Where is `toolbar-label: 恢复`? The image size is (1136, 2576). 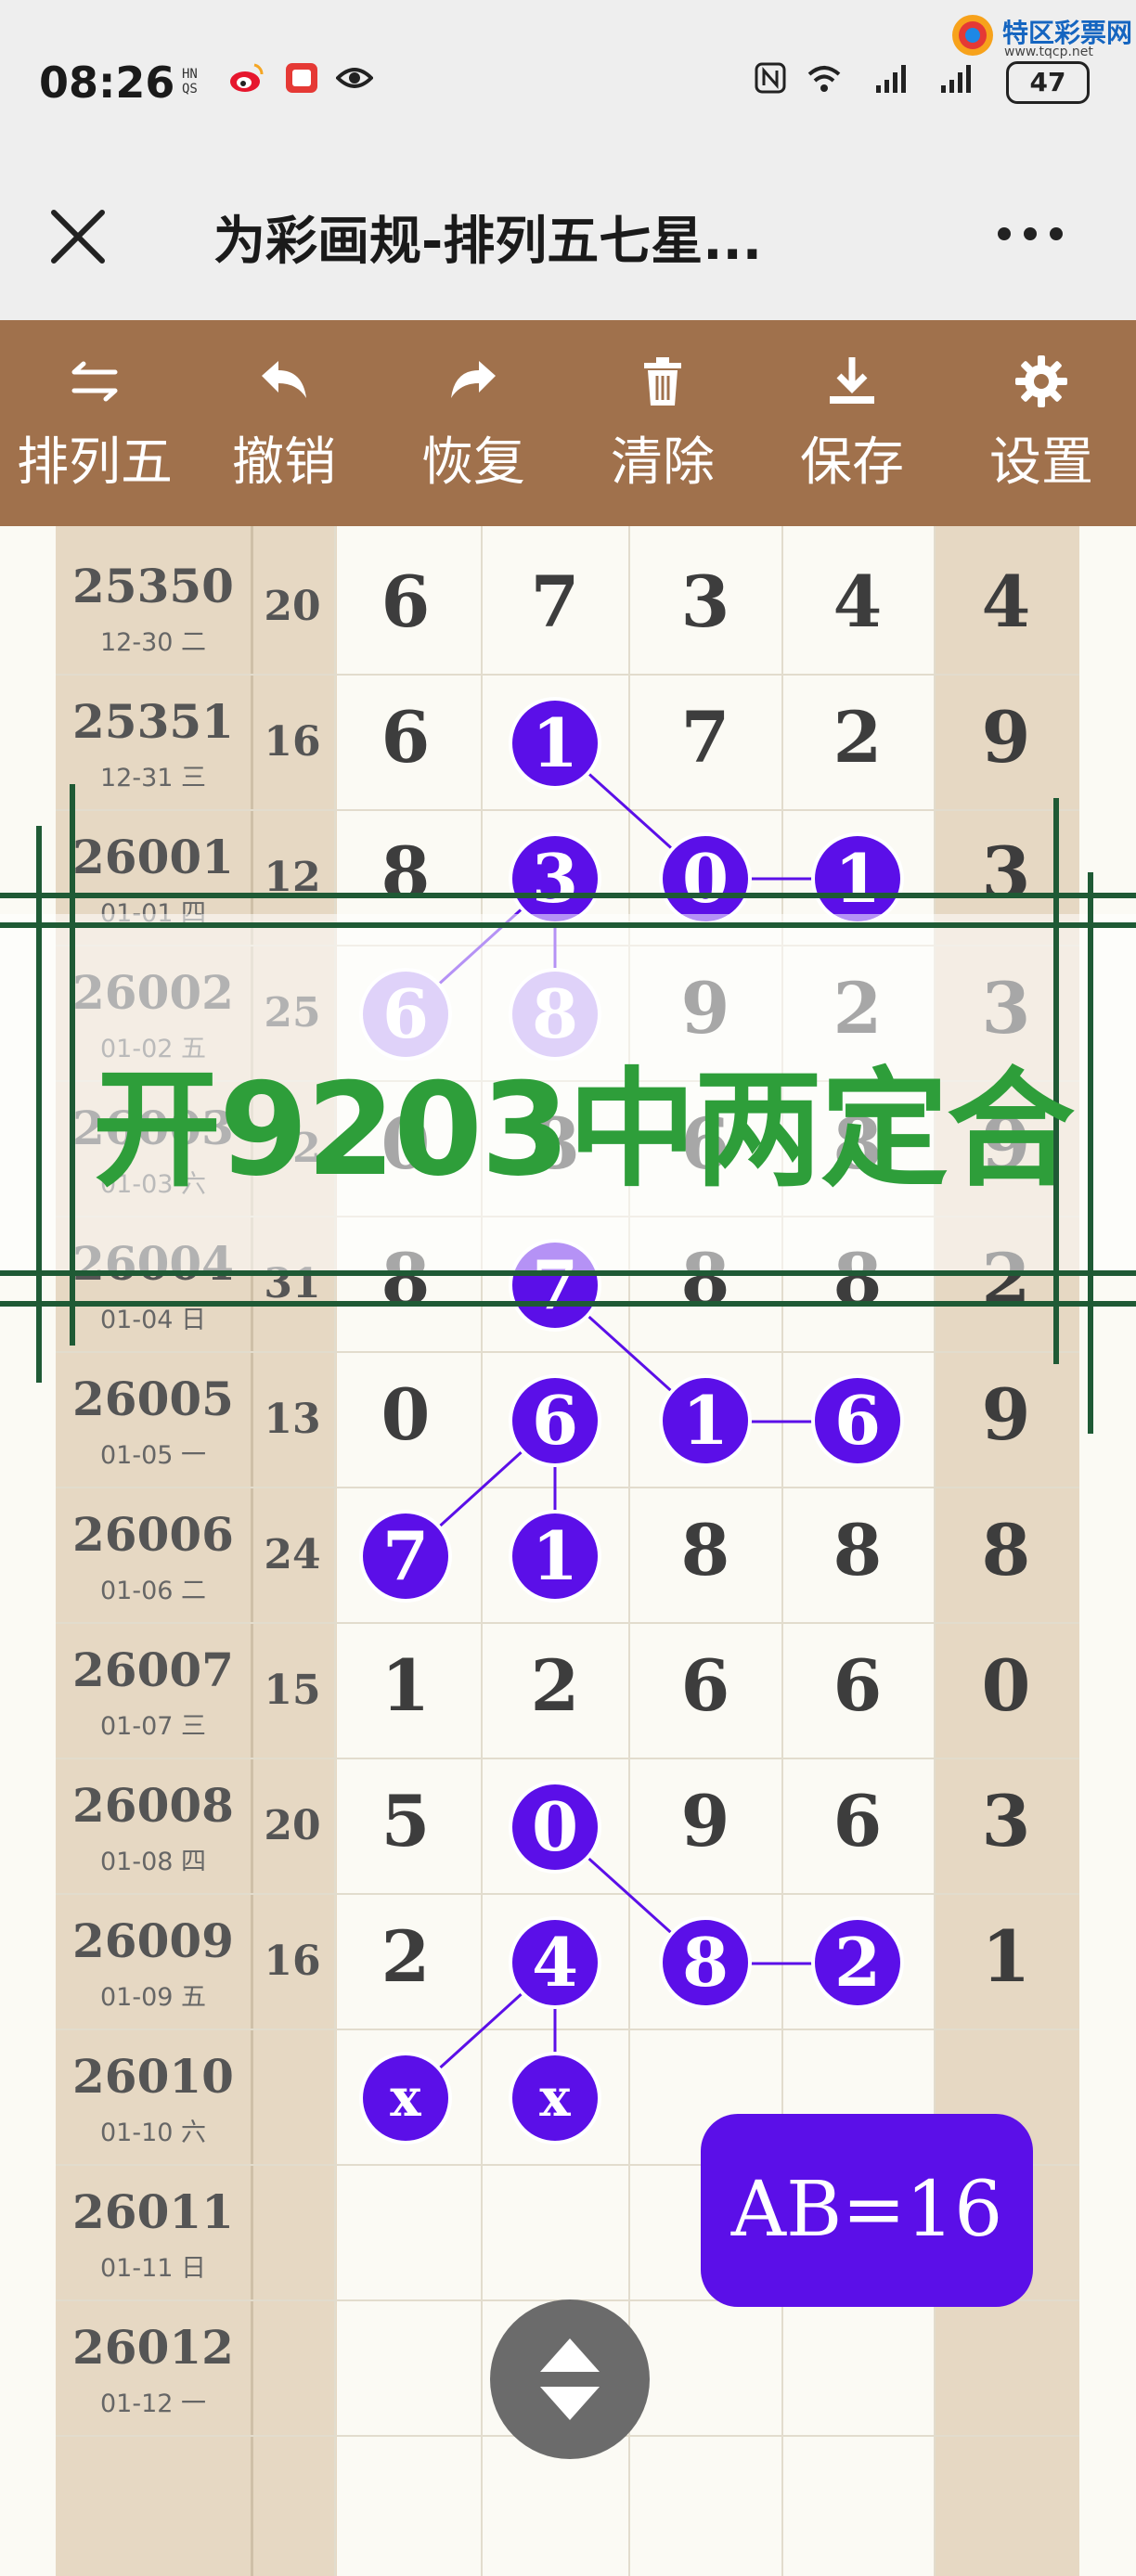
toolbar-label: 恢复 is located at coordinates (473, 462).